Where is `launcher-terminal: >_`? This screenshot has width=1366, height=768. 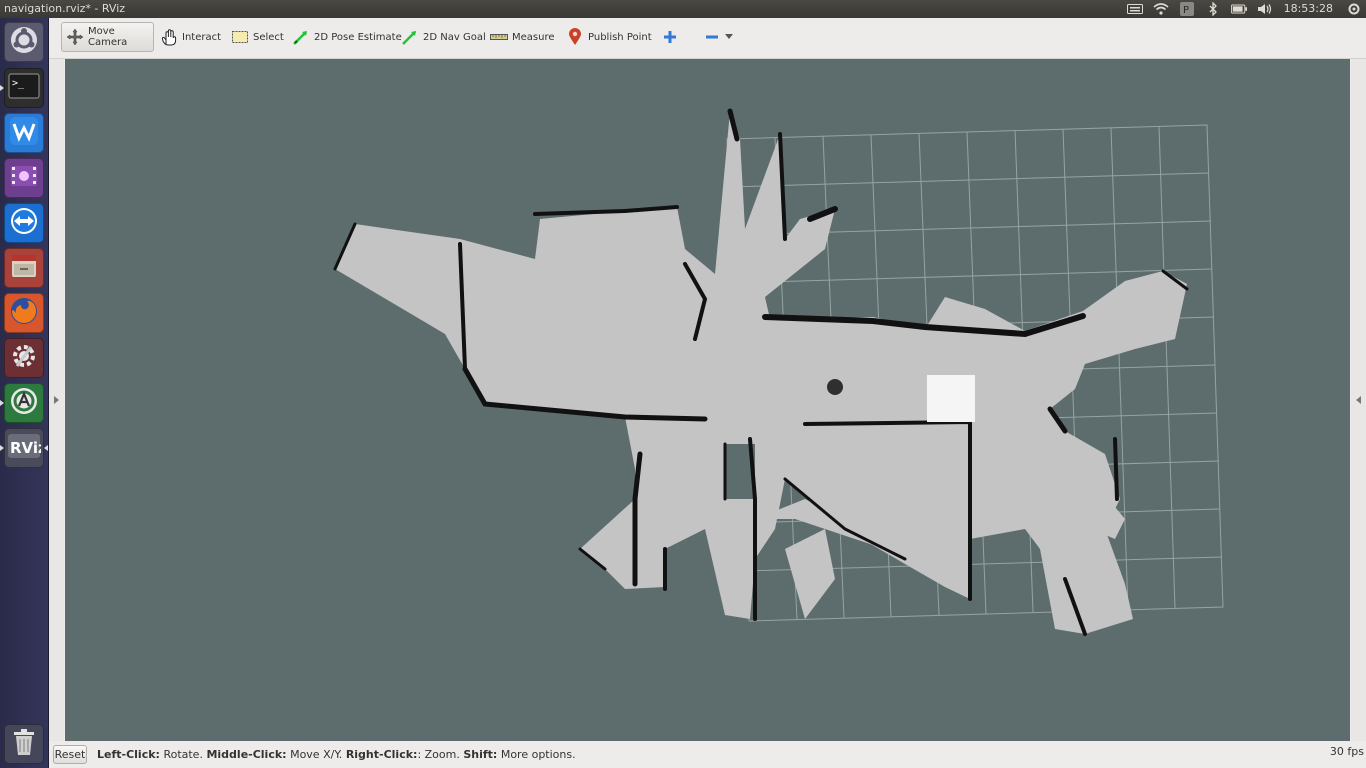 launcher-terminal: >_ is located at coordinates (22, 88).